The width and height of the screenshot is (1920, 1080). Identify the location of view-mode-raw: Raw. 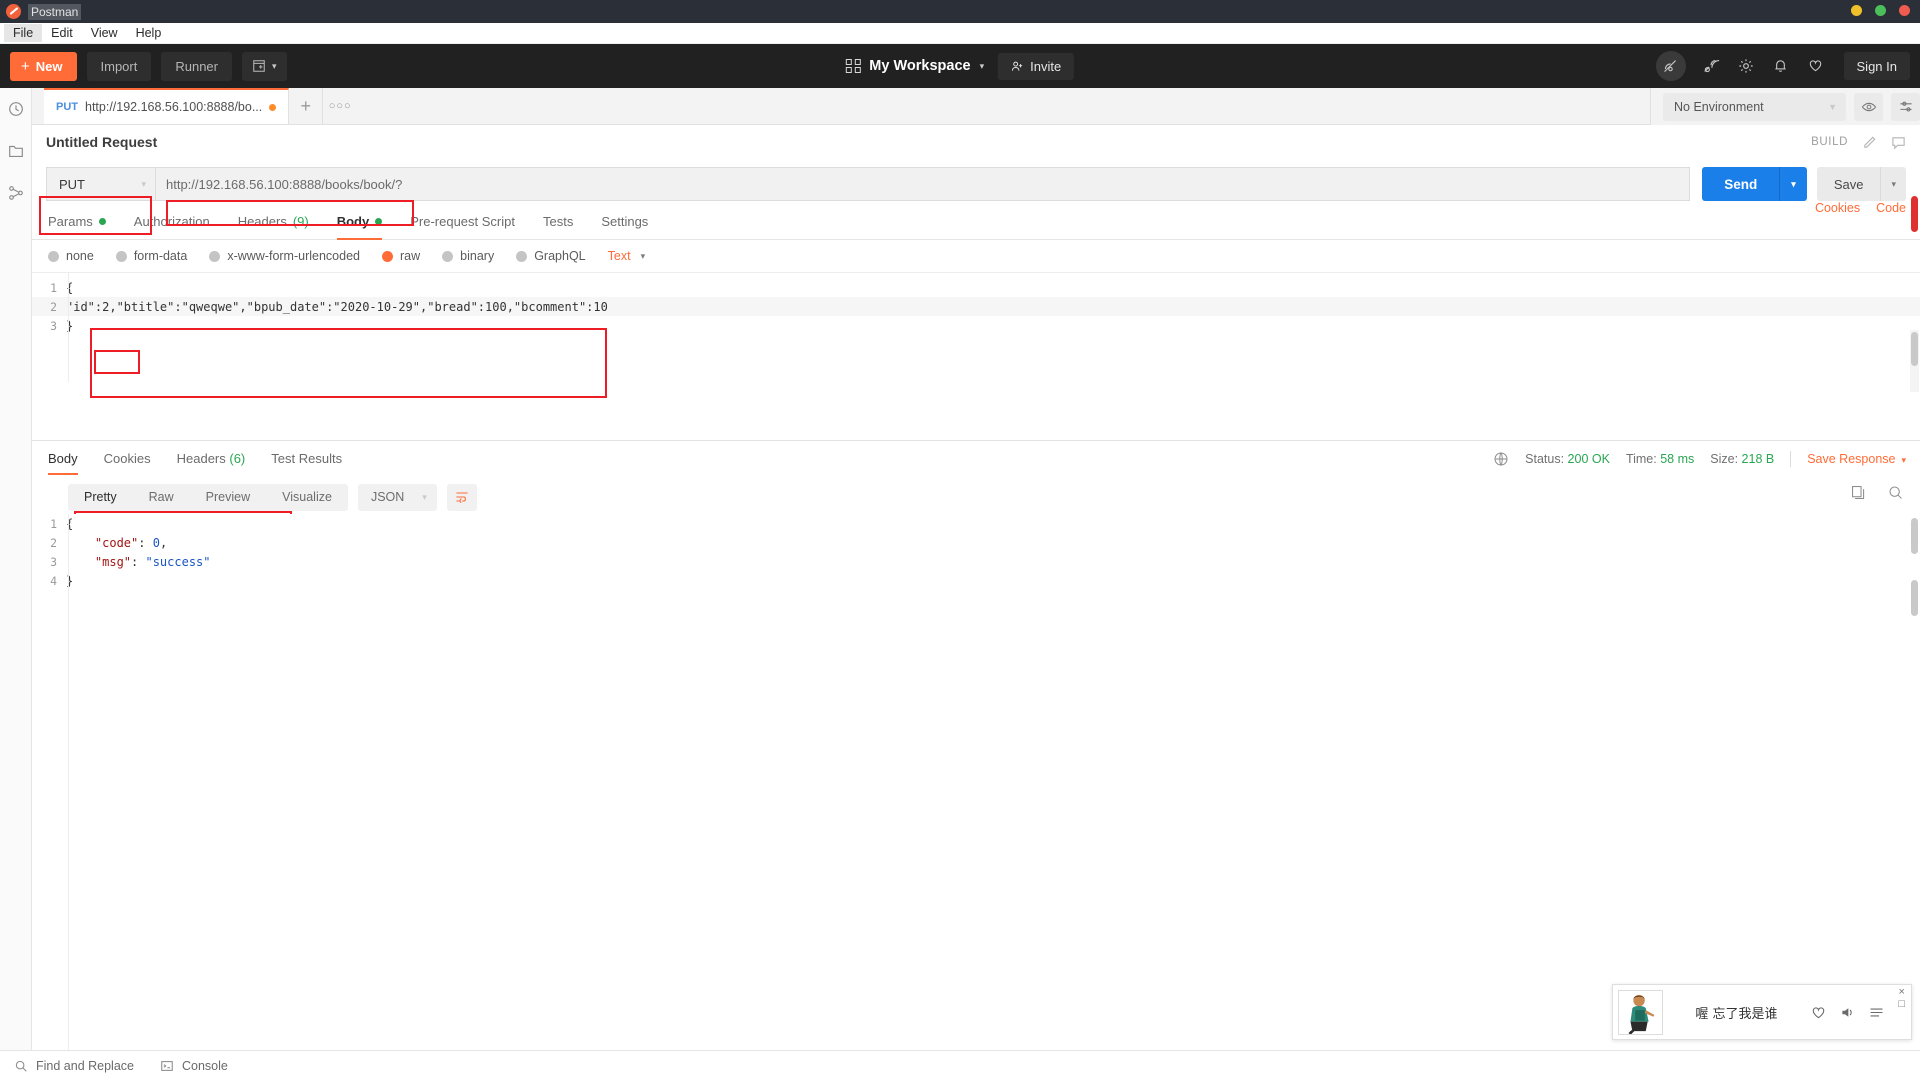
(161, 497).